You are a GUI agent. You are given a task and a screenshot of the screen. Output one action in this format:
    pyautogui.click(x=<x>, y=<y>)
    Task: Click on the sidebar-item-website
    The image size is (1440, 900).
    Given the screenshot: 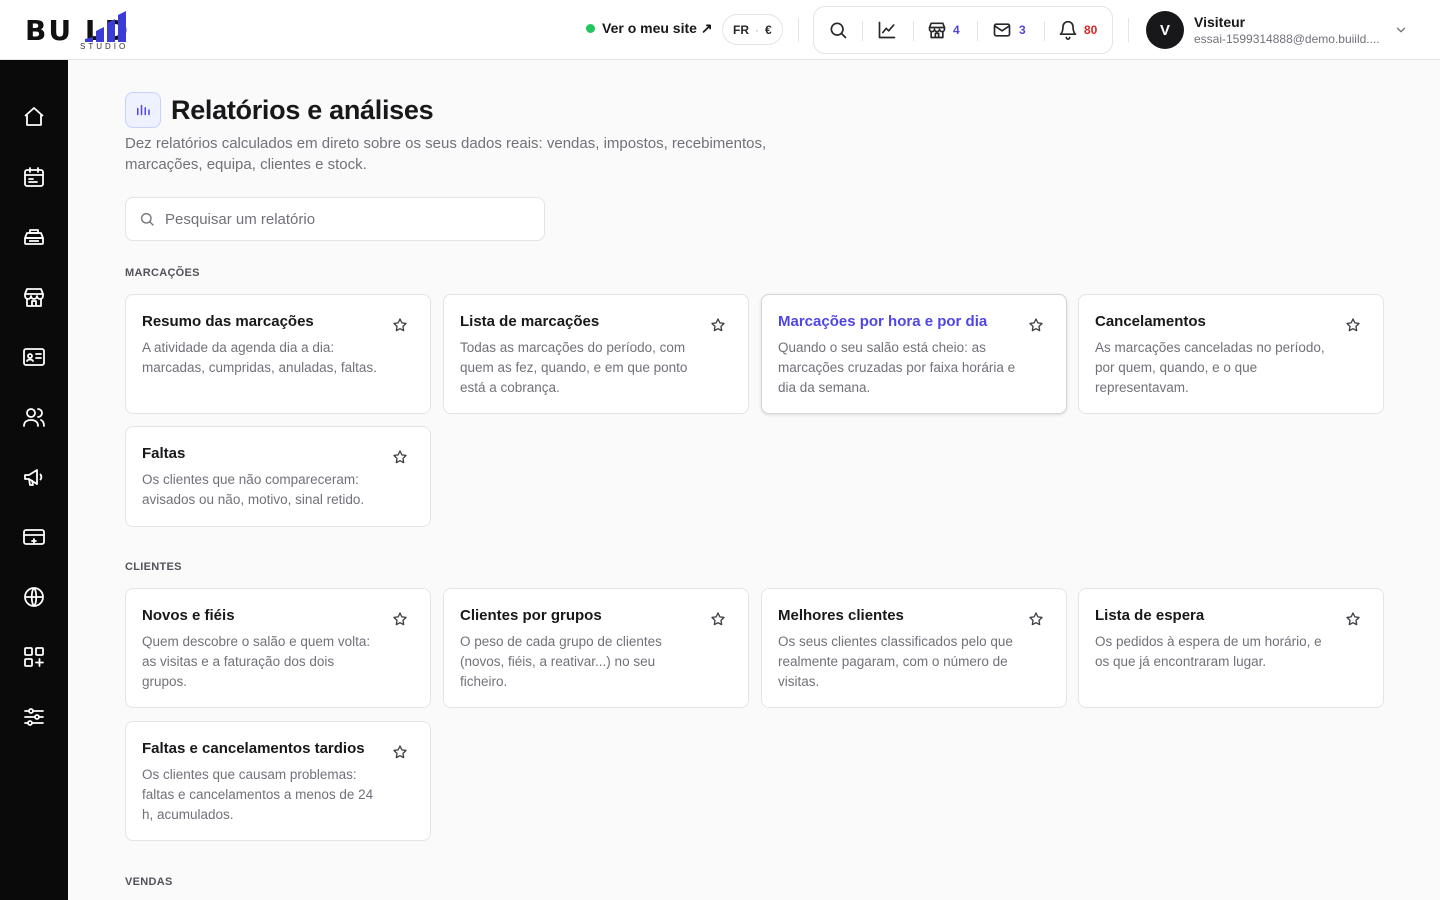 What is the action you would take?
    pyautogui.click(x=34, y=597)
    